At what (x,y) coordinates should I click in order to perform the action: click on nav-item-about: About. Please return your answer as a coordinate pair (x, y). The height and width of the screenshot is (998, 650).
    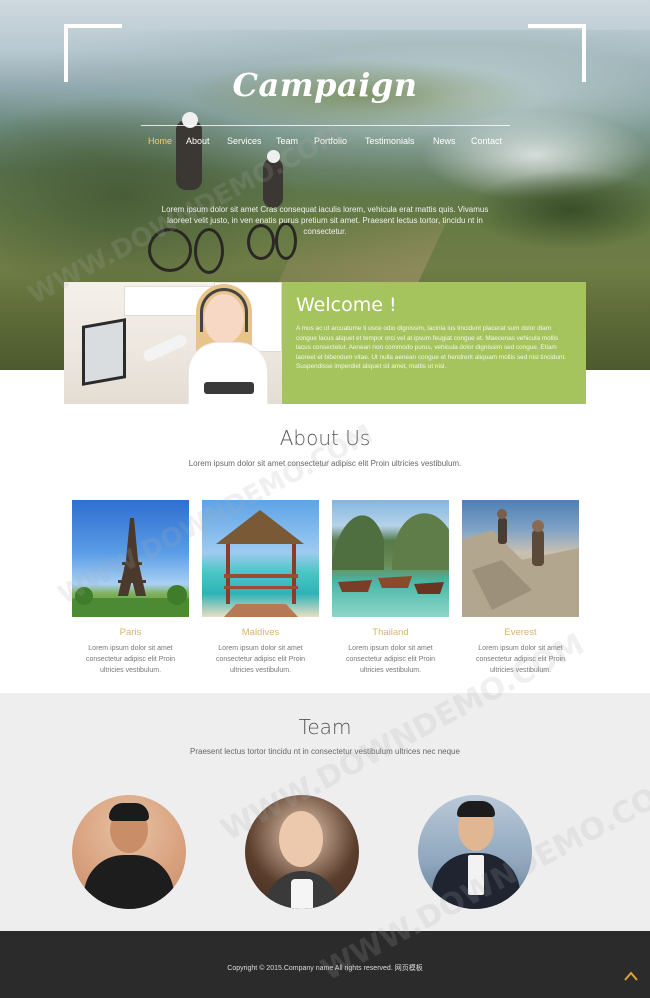
    Looking at the image, I should click on (198, 141).